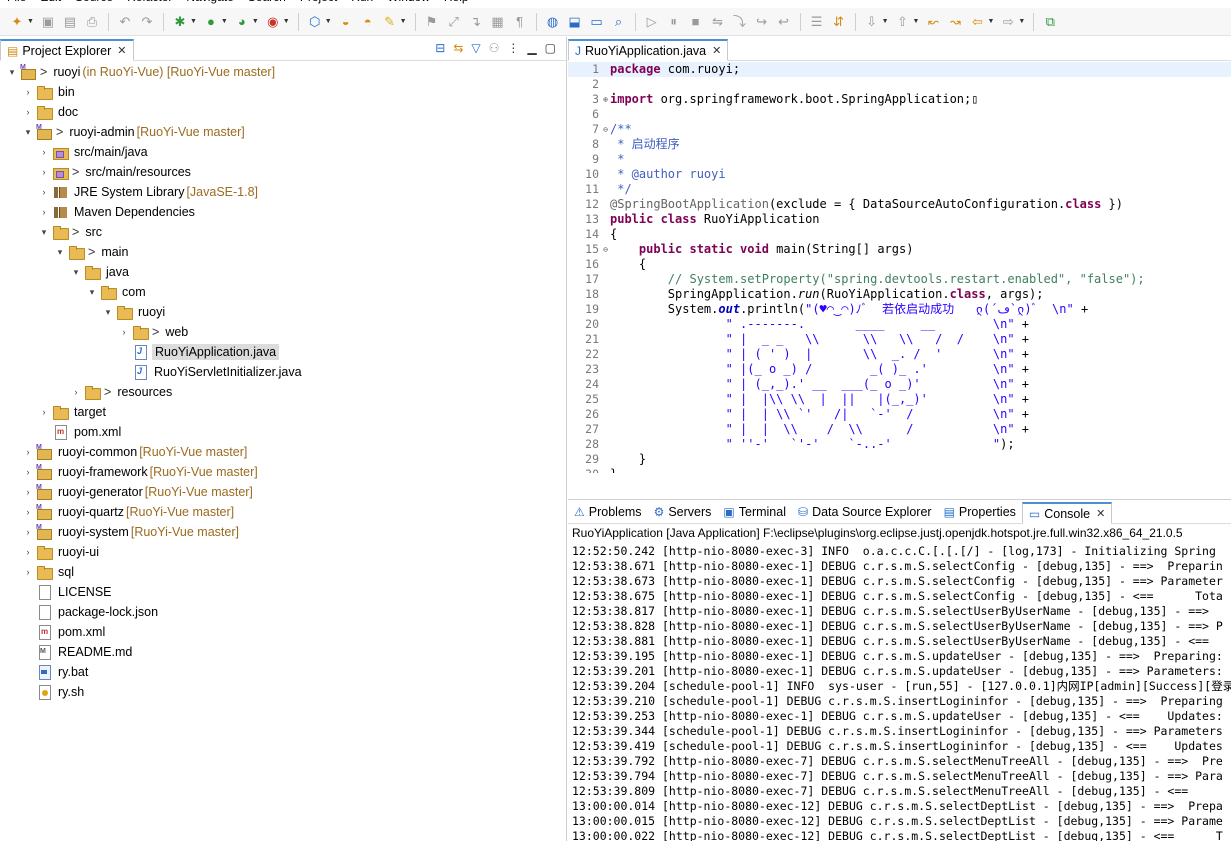 The width and height of the screenshot is (1231, 841). Describe the element at coordinates (283, 612) in the screenshot. I see `tree-item: package-lock.json` at that location.